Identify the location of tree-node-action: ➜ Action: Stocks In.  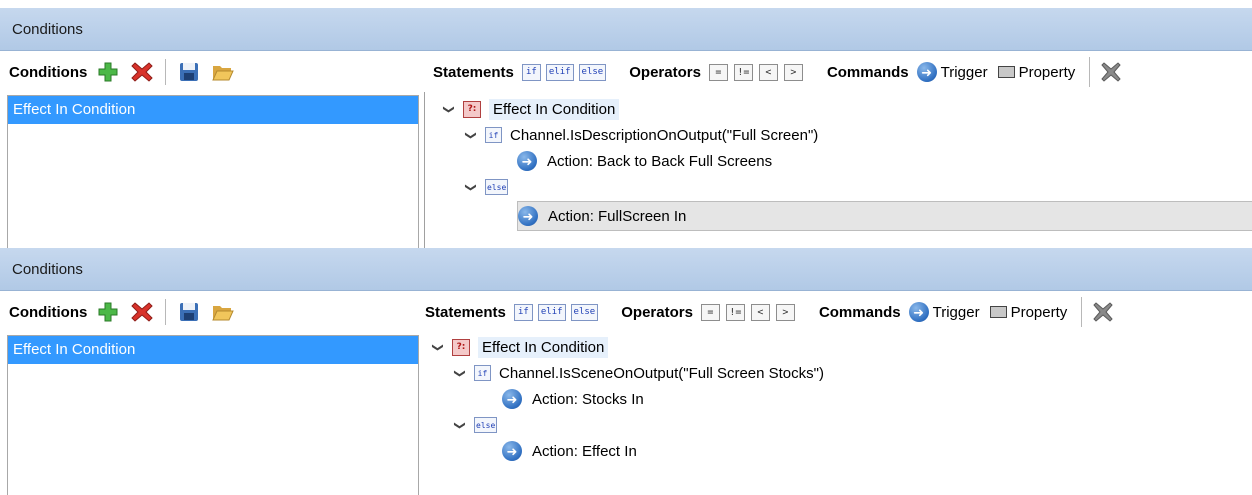
(573, 399).